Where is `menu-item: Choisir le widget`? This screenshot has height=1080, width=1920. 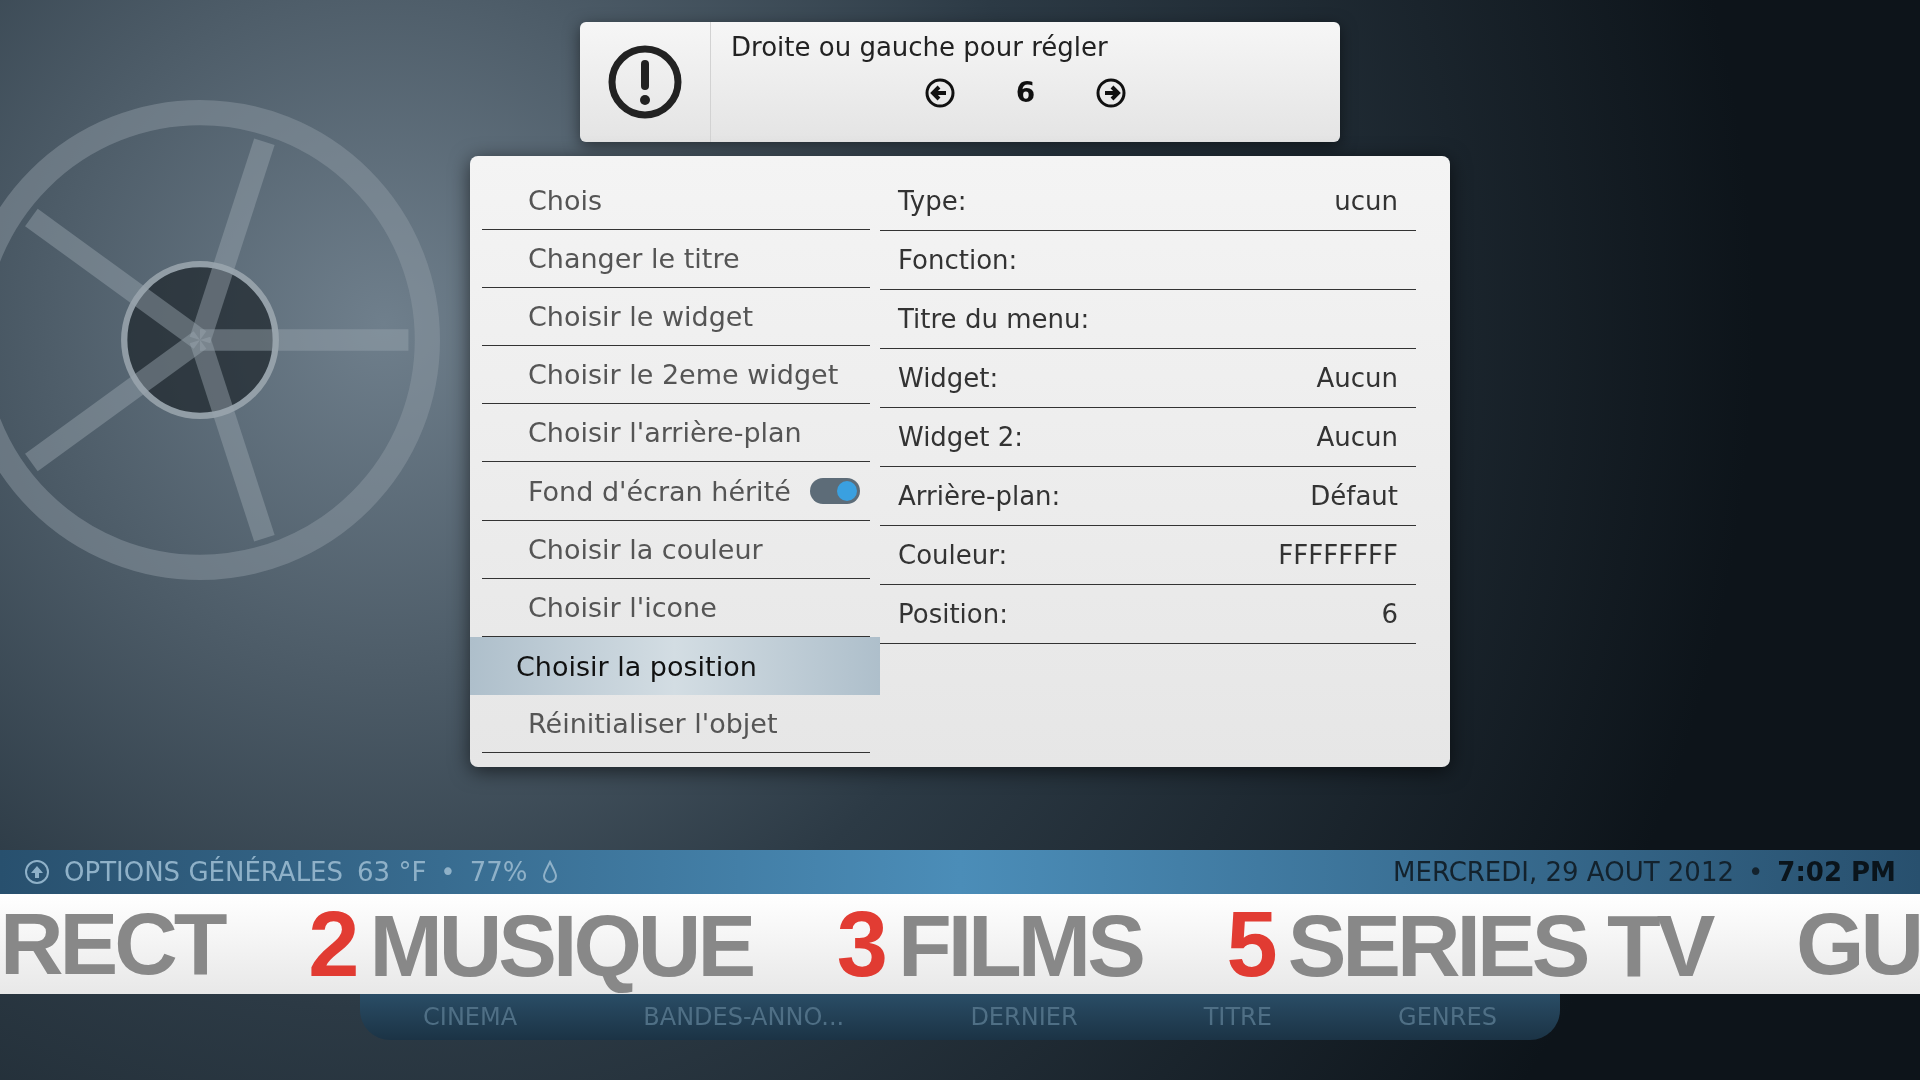 menu-item: Choisir le widget is located at coordinates (676, 317).